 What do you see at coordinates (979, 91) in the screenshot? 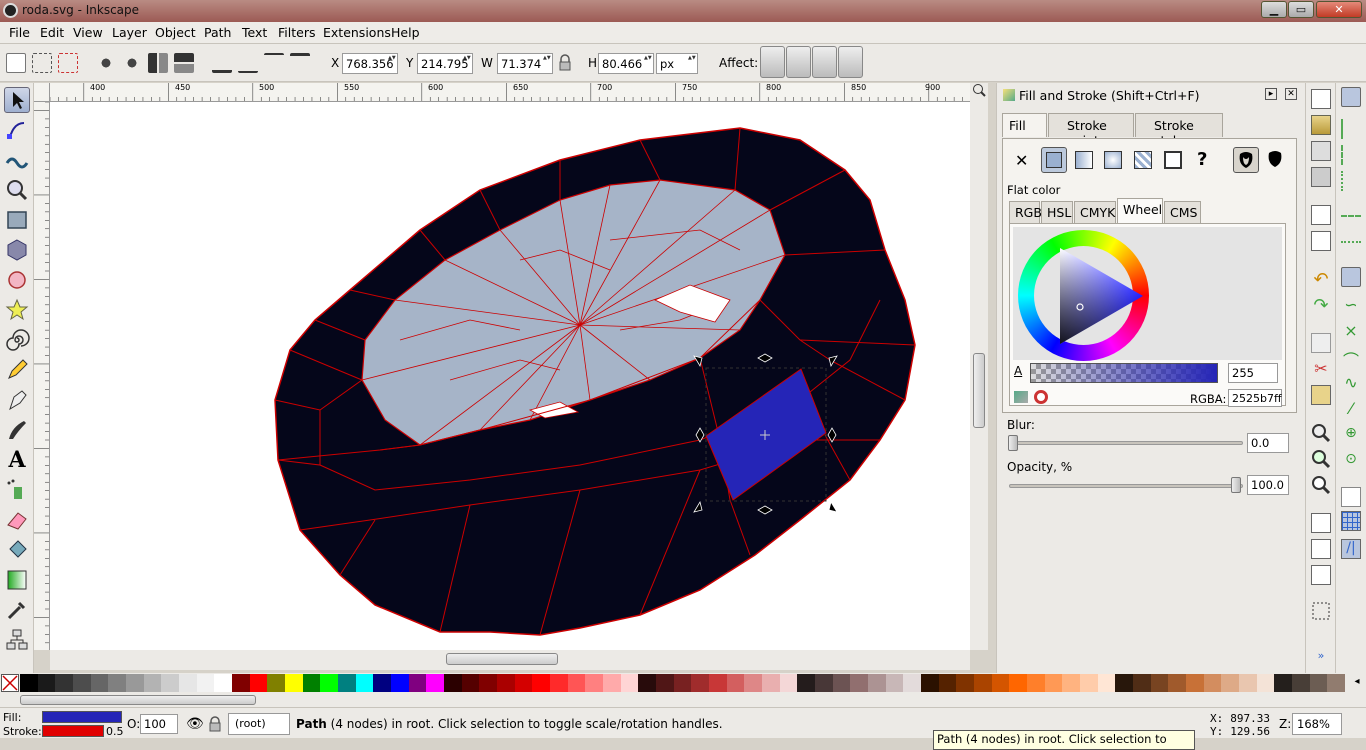
I see `zoom-fit-icon` at bounding box center [979, 91].